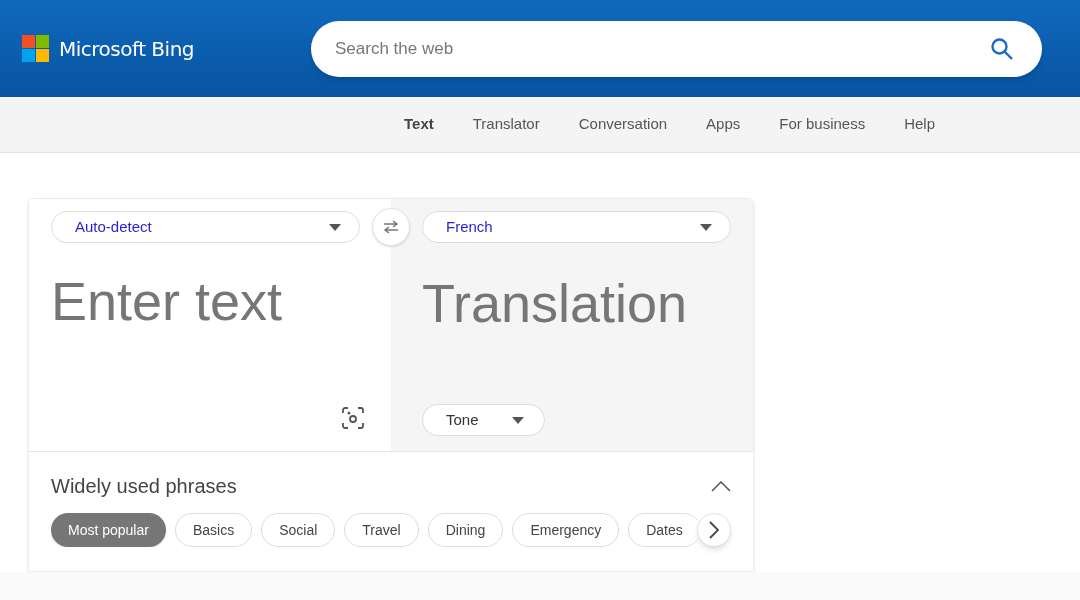 The height and width of the screenshot is (600, 1080). What do you see at coordinates (353, 418) in the screenshot?
I see `camera-scan-icon` at bounding box center [353, 418].